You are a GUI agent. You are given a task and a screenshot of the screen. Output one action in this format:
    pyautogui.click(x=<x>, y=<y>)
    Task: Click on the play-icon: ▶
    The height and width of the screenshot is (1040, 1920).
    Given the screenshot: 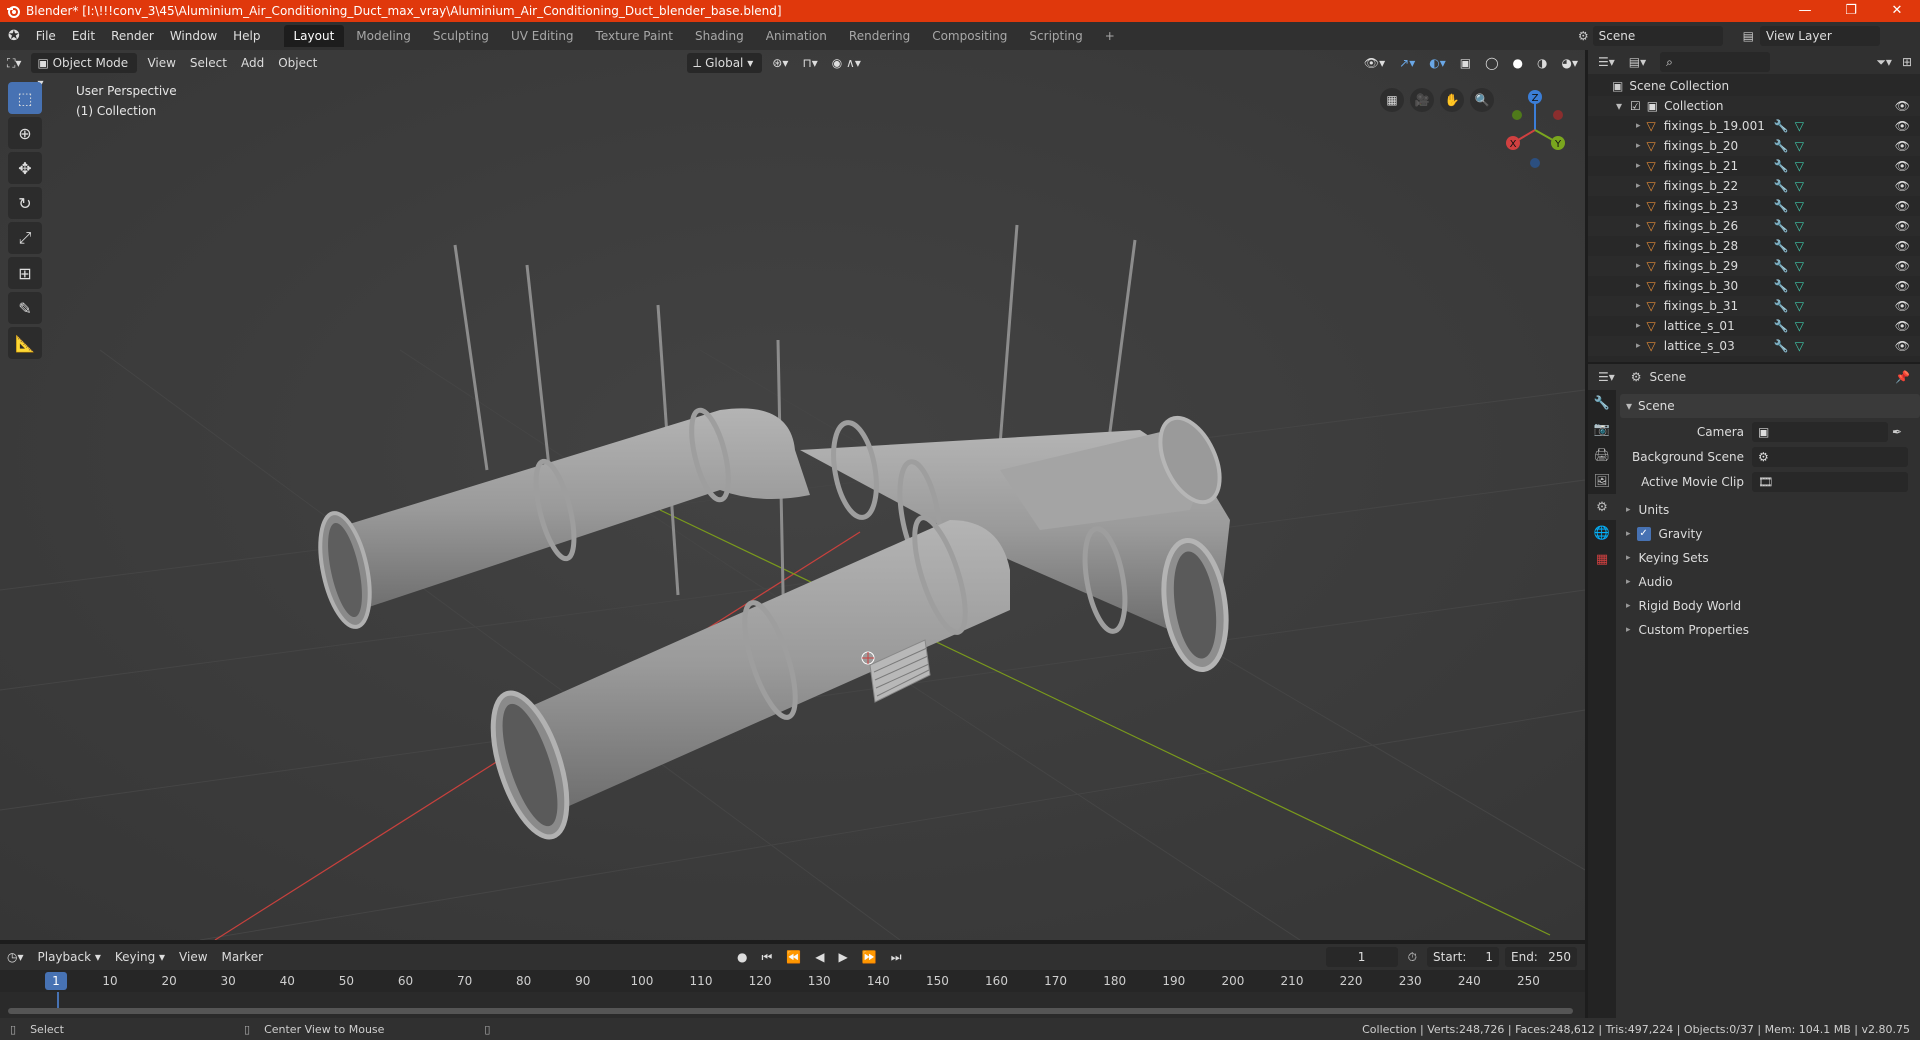 What is the action you would take?
    pyautogui.click(x=843, y=957)
    